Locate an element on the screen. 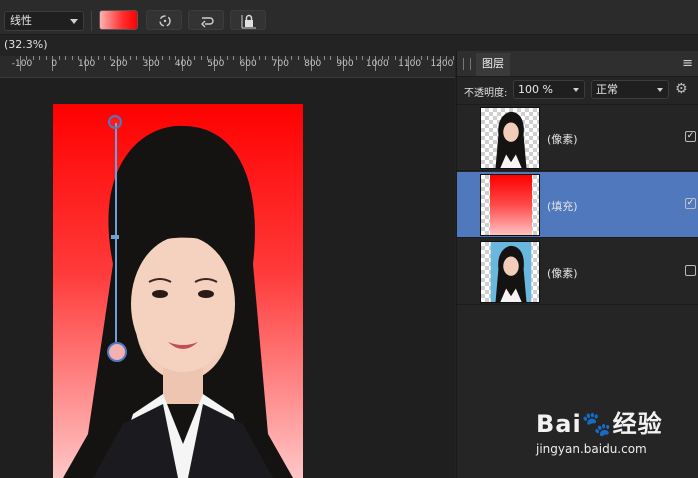 This screenshot has width=698, height=478. portrait-thumb is located at coordinates (511, 272).